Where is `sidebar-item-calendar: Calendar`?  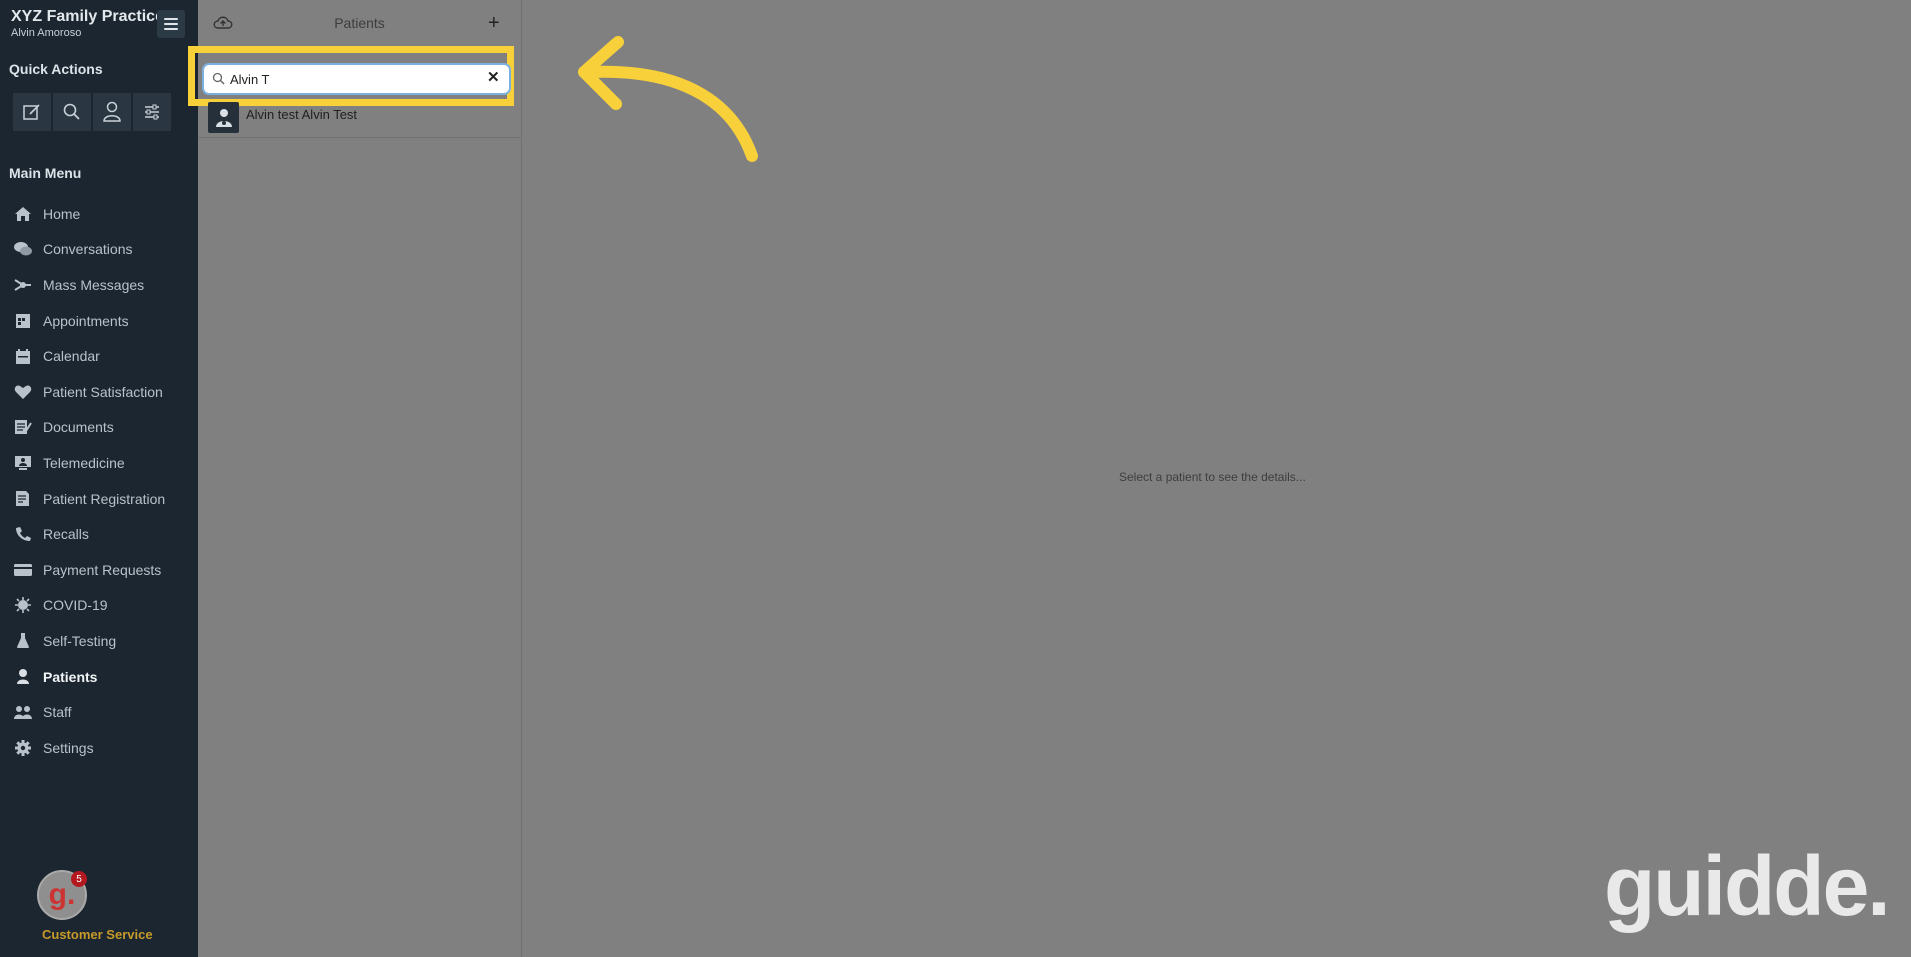 sidebar-item-calendar: Calendar is located at coordinates (99, 356).